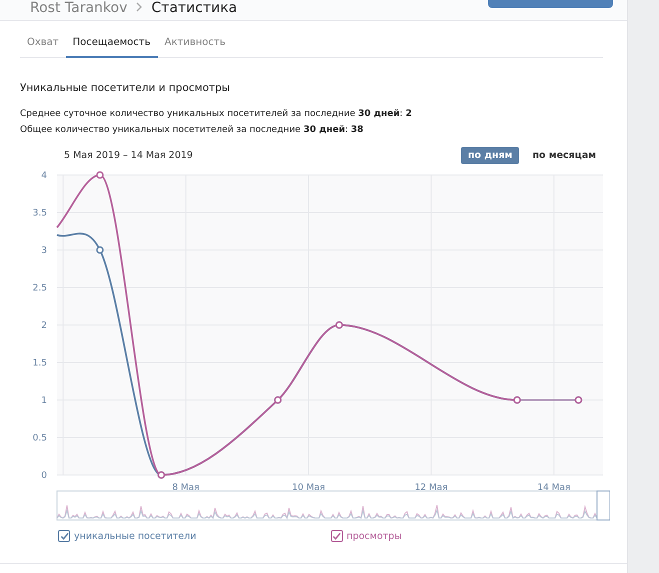  Describe the element at coordinates (490, 155) in the screenshot. I see `period-button: по дням` at that location.